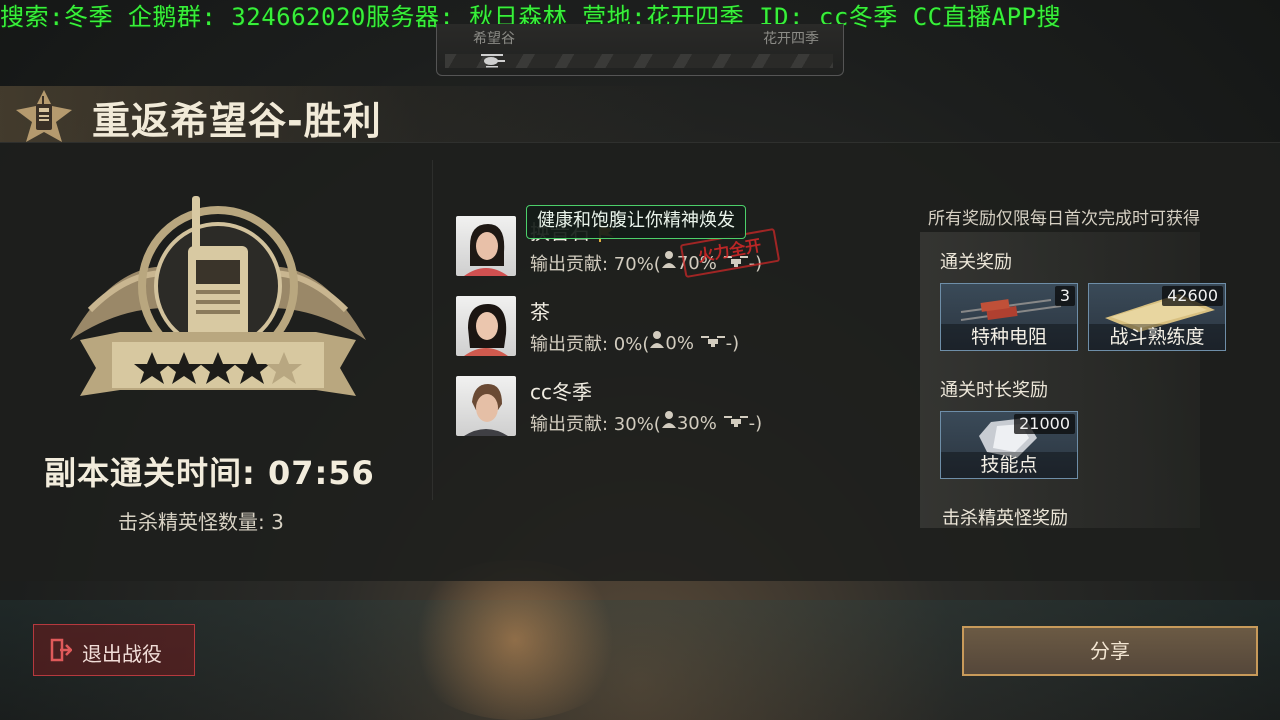 The width and height of the screenshot is (1280, 720). Describe the element at coordinates (561, 392) in the screenshot. I see `player-name: cc冬季` at that location.